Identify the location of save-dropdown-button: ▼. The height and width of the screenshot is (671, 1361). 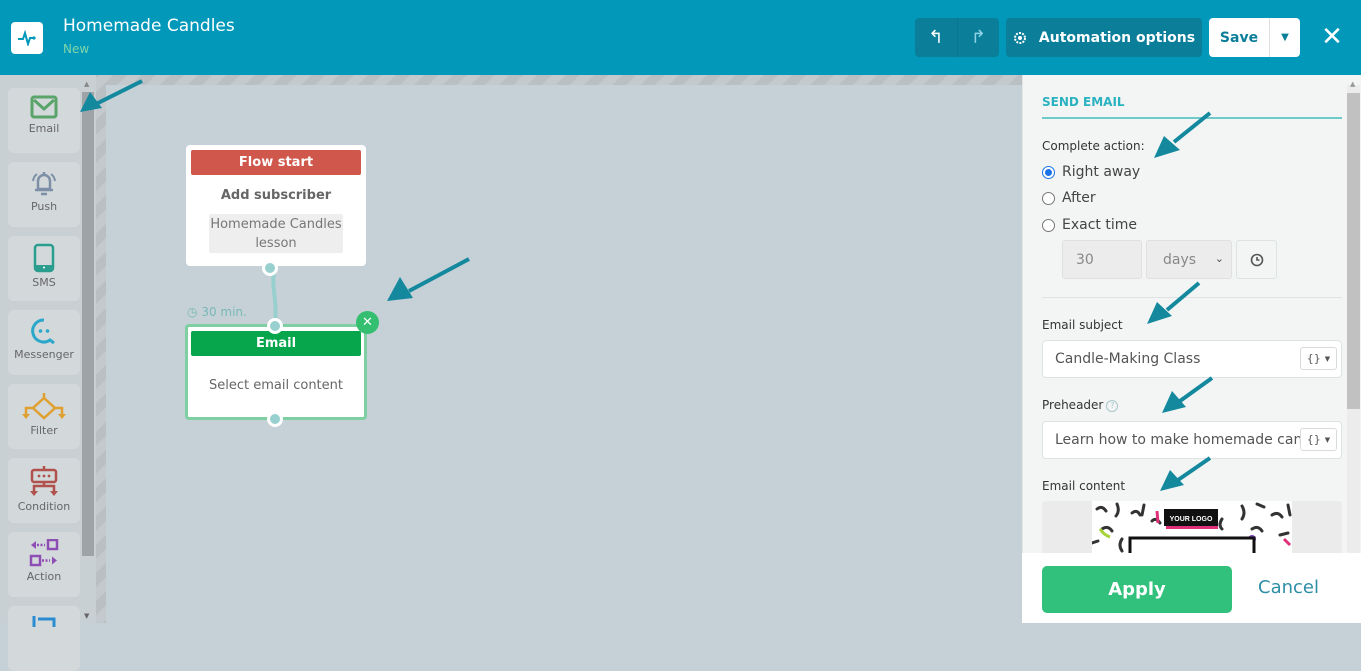
(1284, 37).